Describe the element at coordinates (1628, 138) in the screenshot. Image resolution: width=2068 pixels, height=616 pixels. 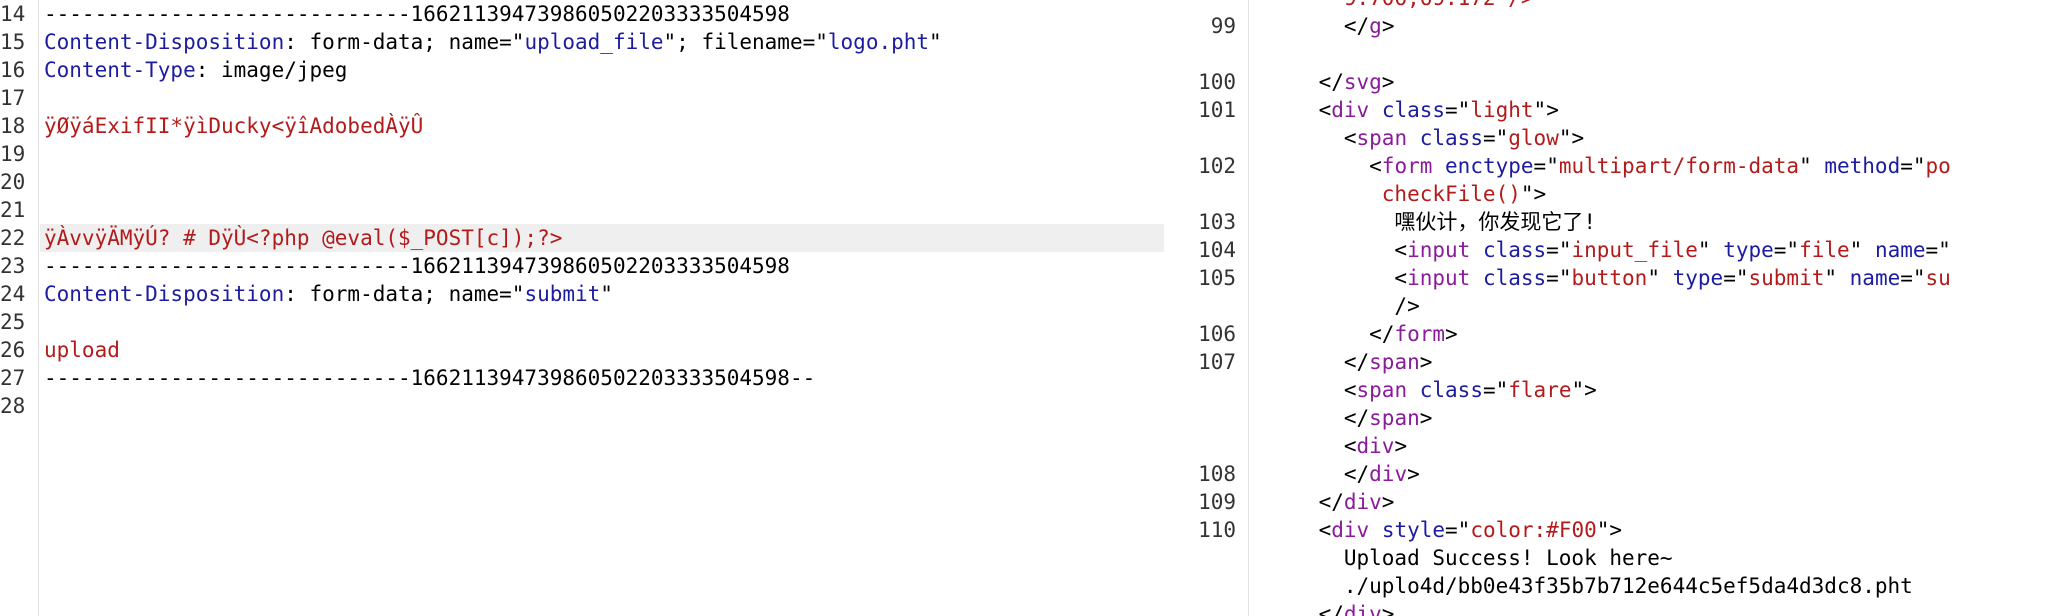
I see `code-line: <span class="glow">` at that location.